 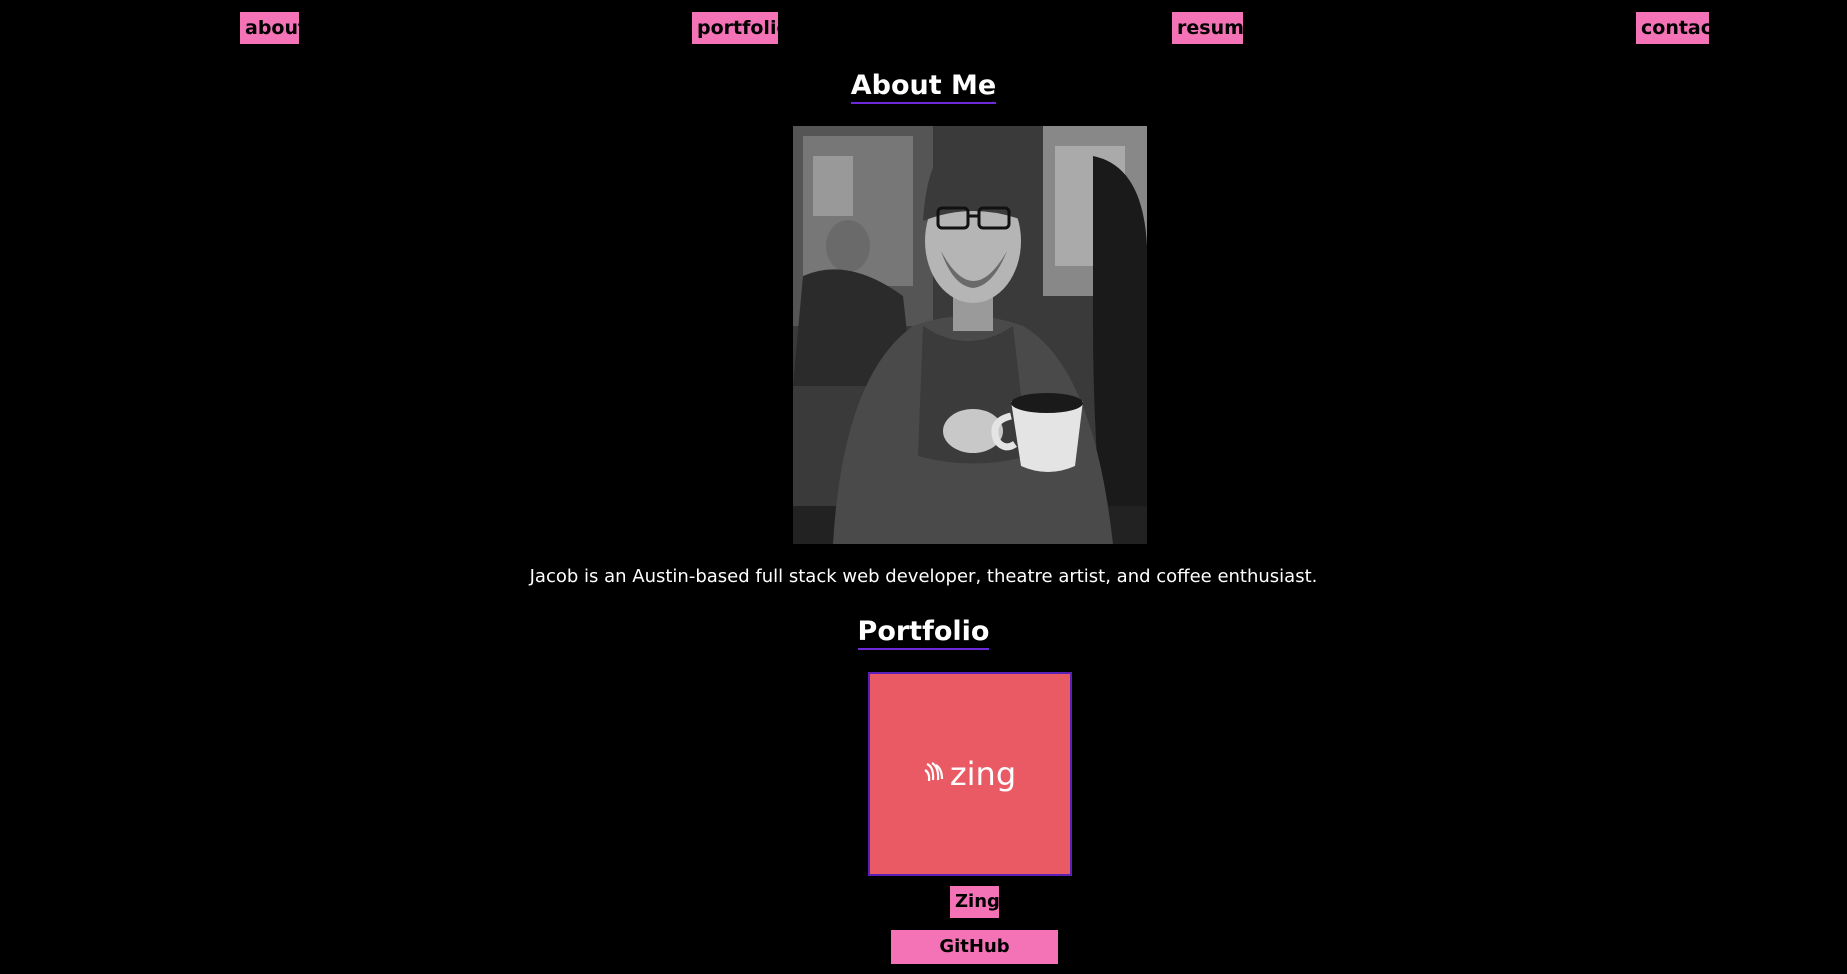 I want to click on portfolio-heading: Portfolio, so click(x=923, y=633).